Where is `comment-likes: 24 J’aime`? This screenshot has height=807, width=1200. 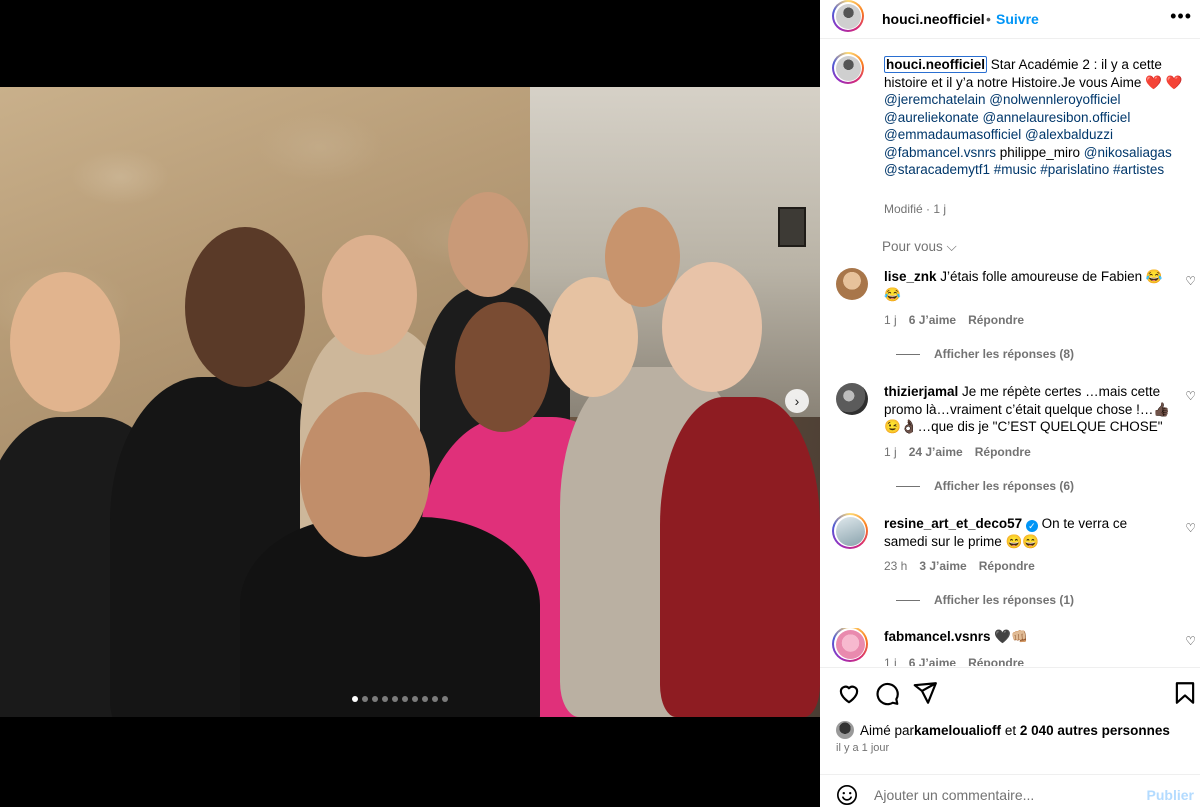
comment-likes: 24 J’aime is located at coordinates (936, 452).